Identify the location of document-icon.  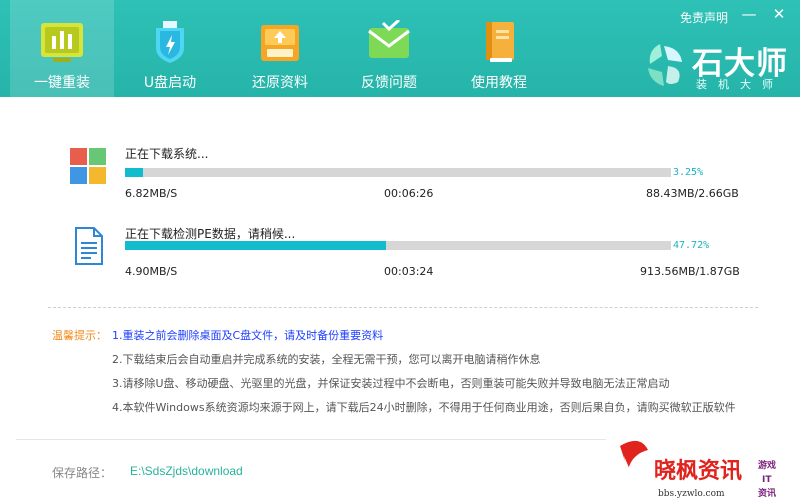
(89, 246).